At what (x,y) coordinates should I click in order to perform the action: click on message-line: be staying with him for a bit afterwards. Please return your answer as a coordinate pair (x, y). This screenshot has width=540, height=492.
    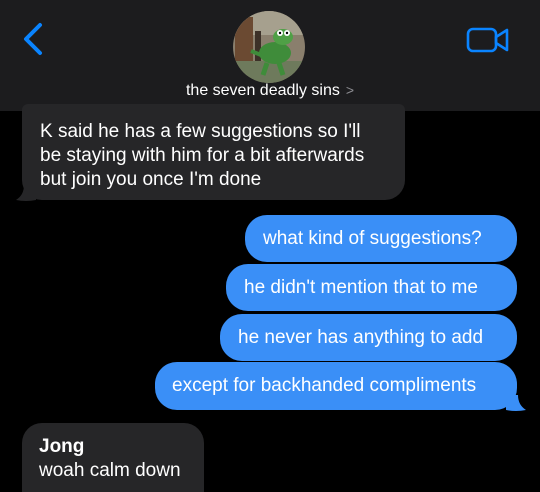
    Looking at the image, I should click on (202, 155).